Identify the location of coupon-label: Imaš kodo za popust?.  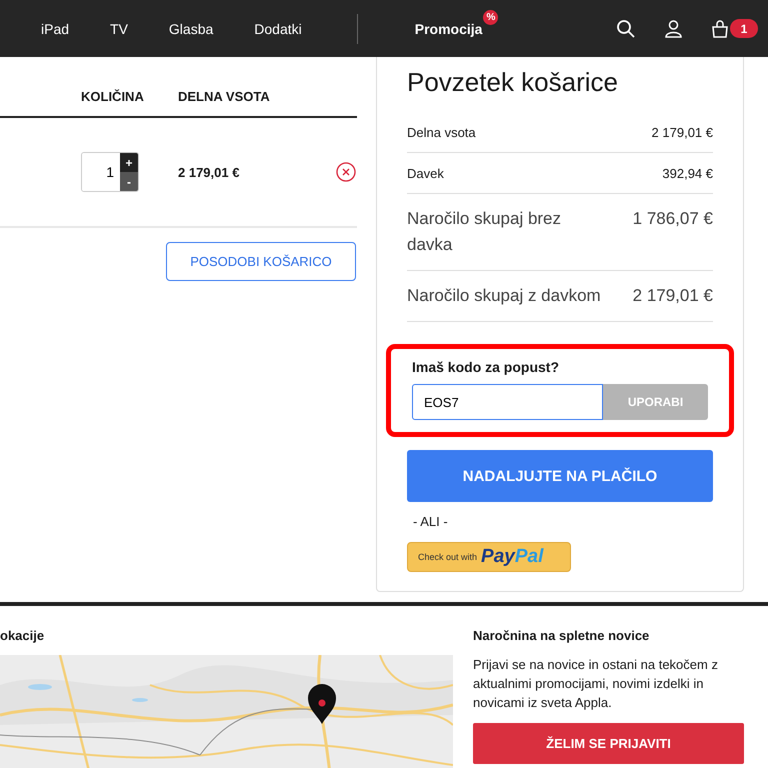
(486, 367).